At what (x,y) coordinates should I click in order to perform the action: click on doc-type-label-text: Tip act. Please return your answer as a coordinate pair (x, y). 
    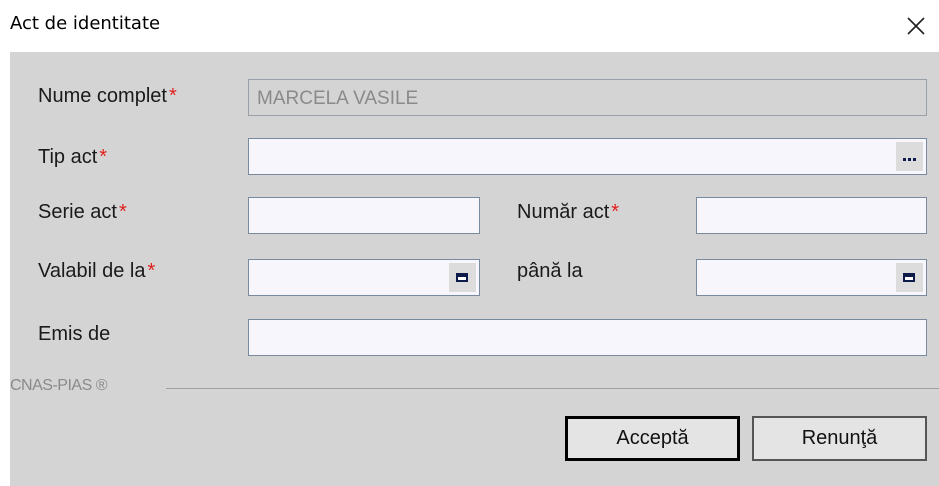
    Looking at the image, I should click on (68, 157).